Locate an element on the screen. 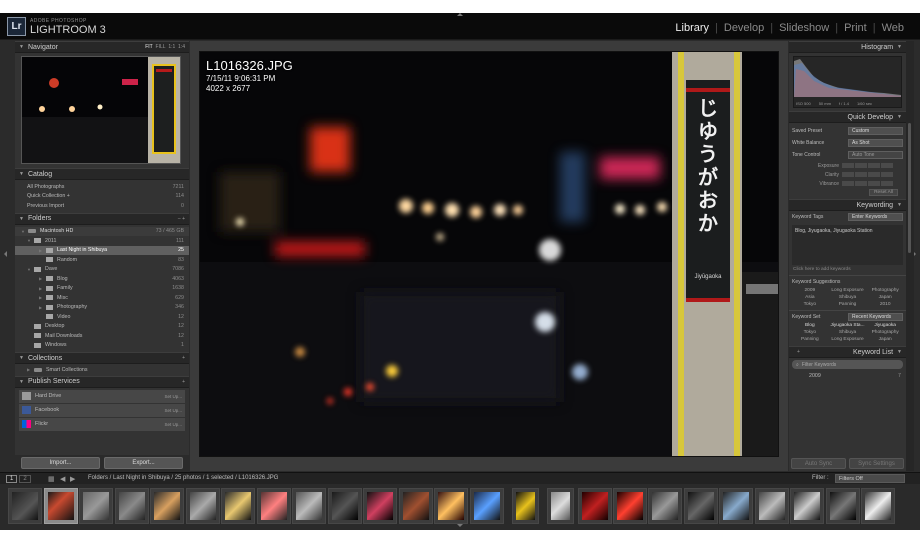  catalog-header: ▼ Catalog is located at coordinates (102, 174).